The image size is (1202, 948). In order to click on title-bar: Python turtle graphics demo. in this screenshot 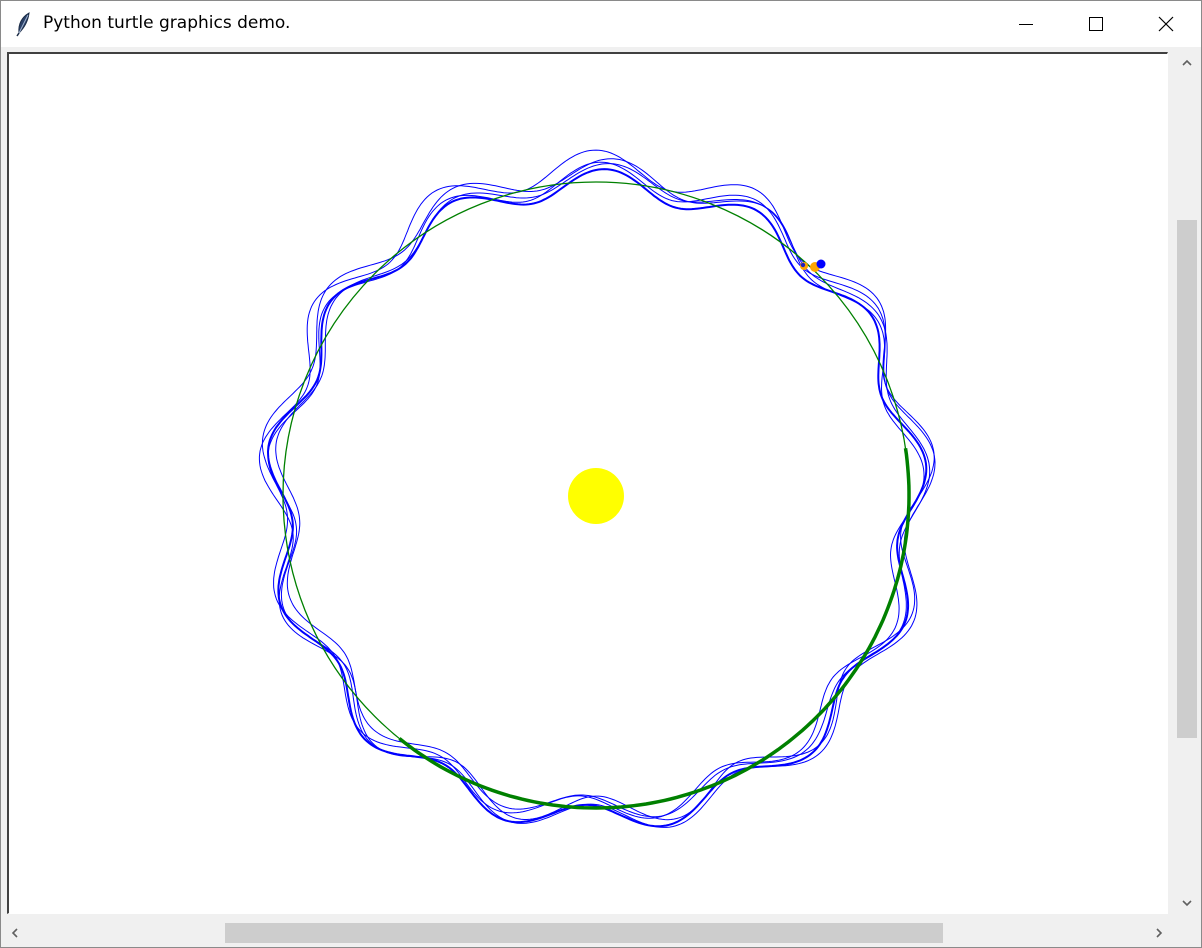, I will do `click(601, 24)`.